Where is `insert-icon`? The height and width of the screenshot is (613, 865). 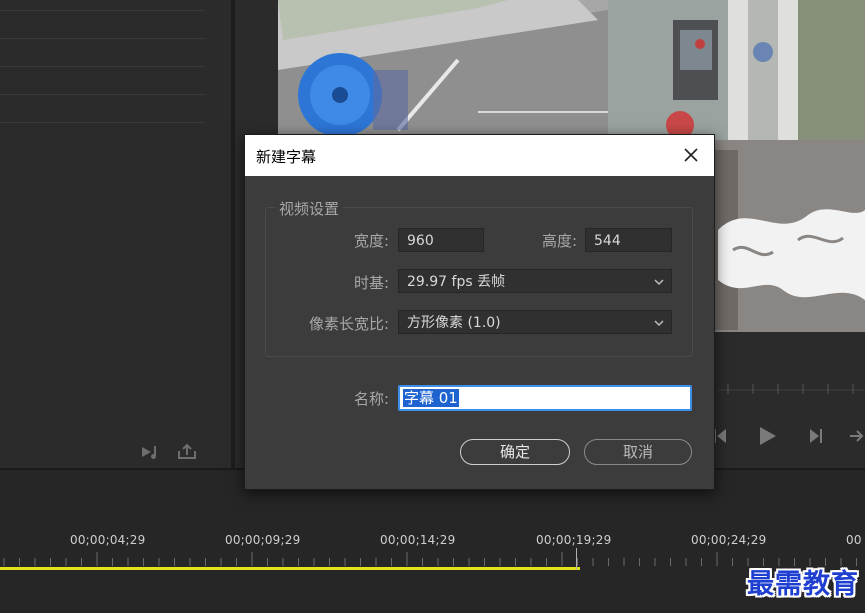 insert-icon is located at coordinates (856, 436).